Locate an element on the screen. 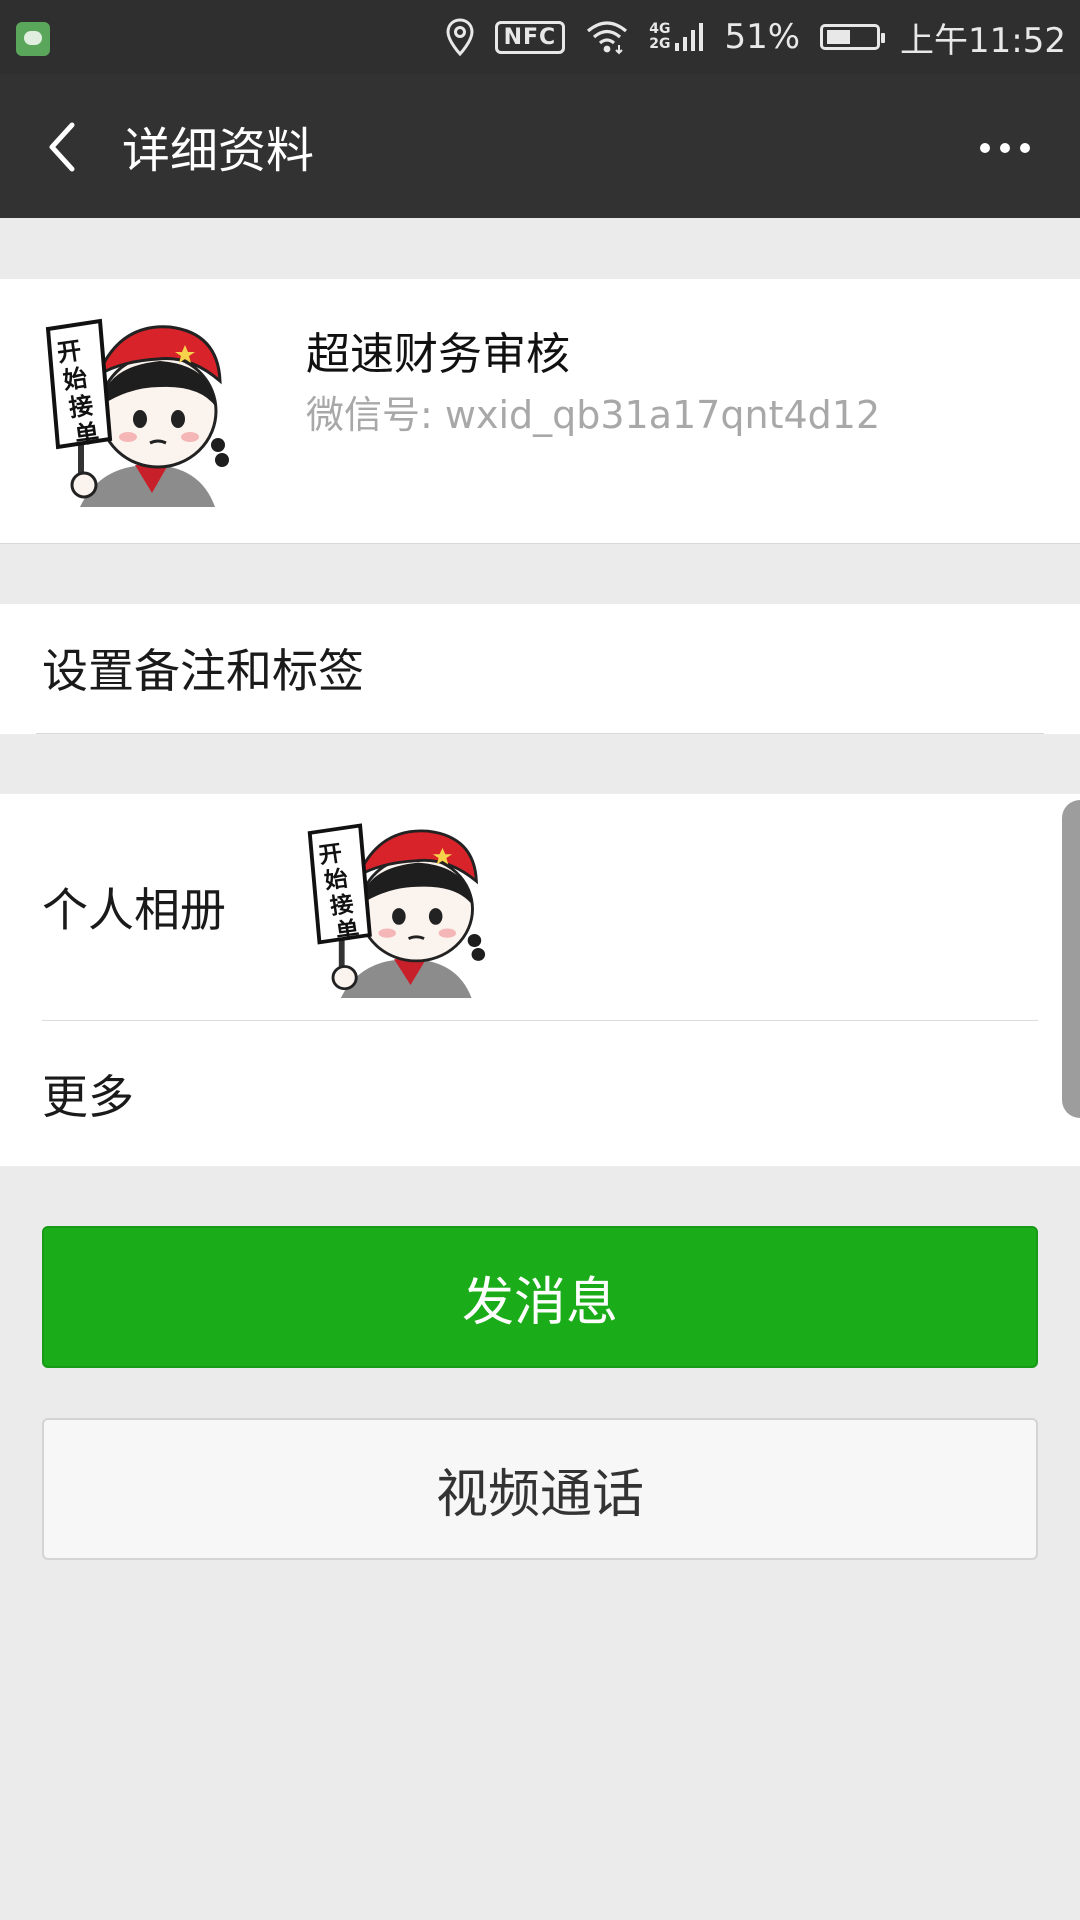 The width and height of the screenshot is (1080, 1920). chevron-left-icon is located at coordinates (62, 147).